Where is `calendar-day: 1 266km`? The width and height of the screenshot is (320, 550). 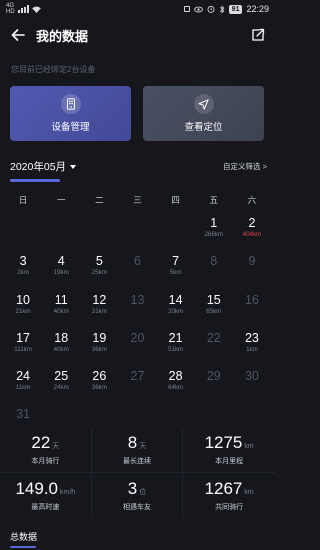 calendar-day: 1 266km is located at coordinates (214, 231).